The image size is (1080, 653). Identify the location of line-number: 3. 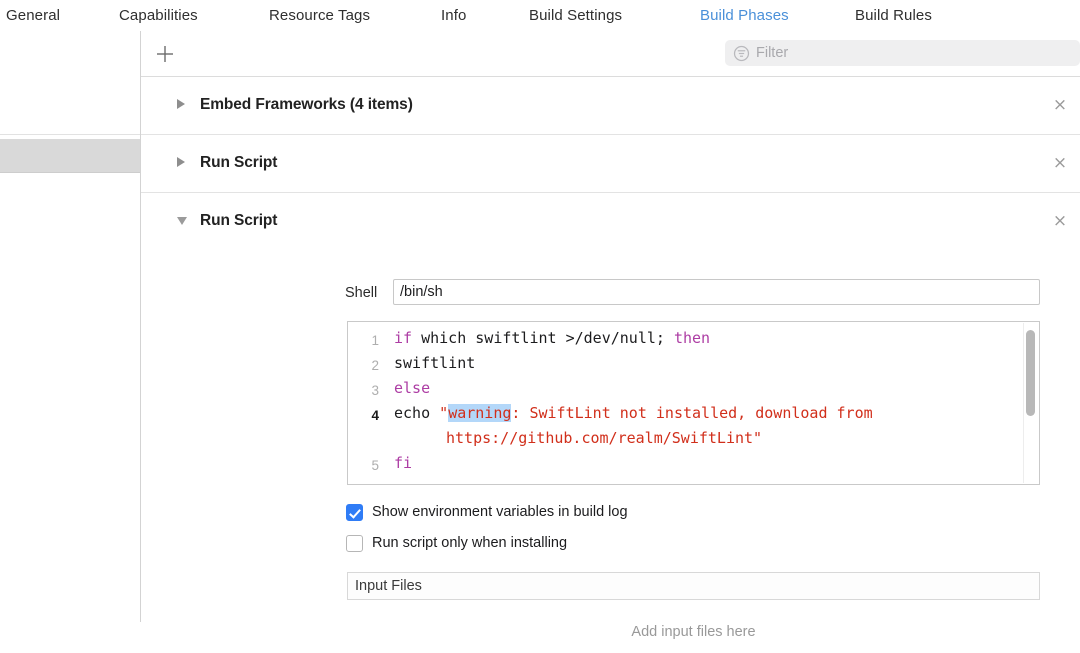
(375, 390).